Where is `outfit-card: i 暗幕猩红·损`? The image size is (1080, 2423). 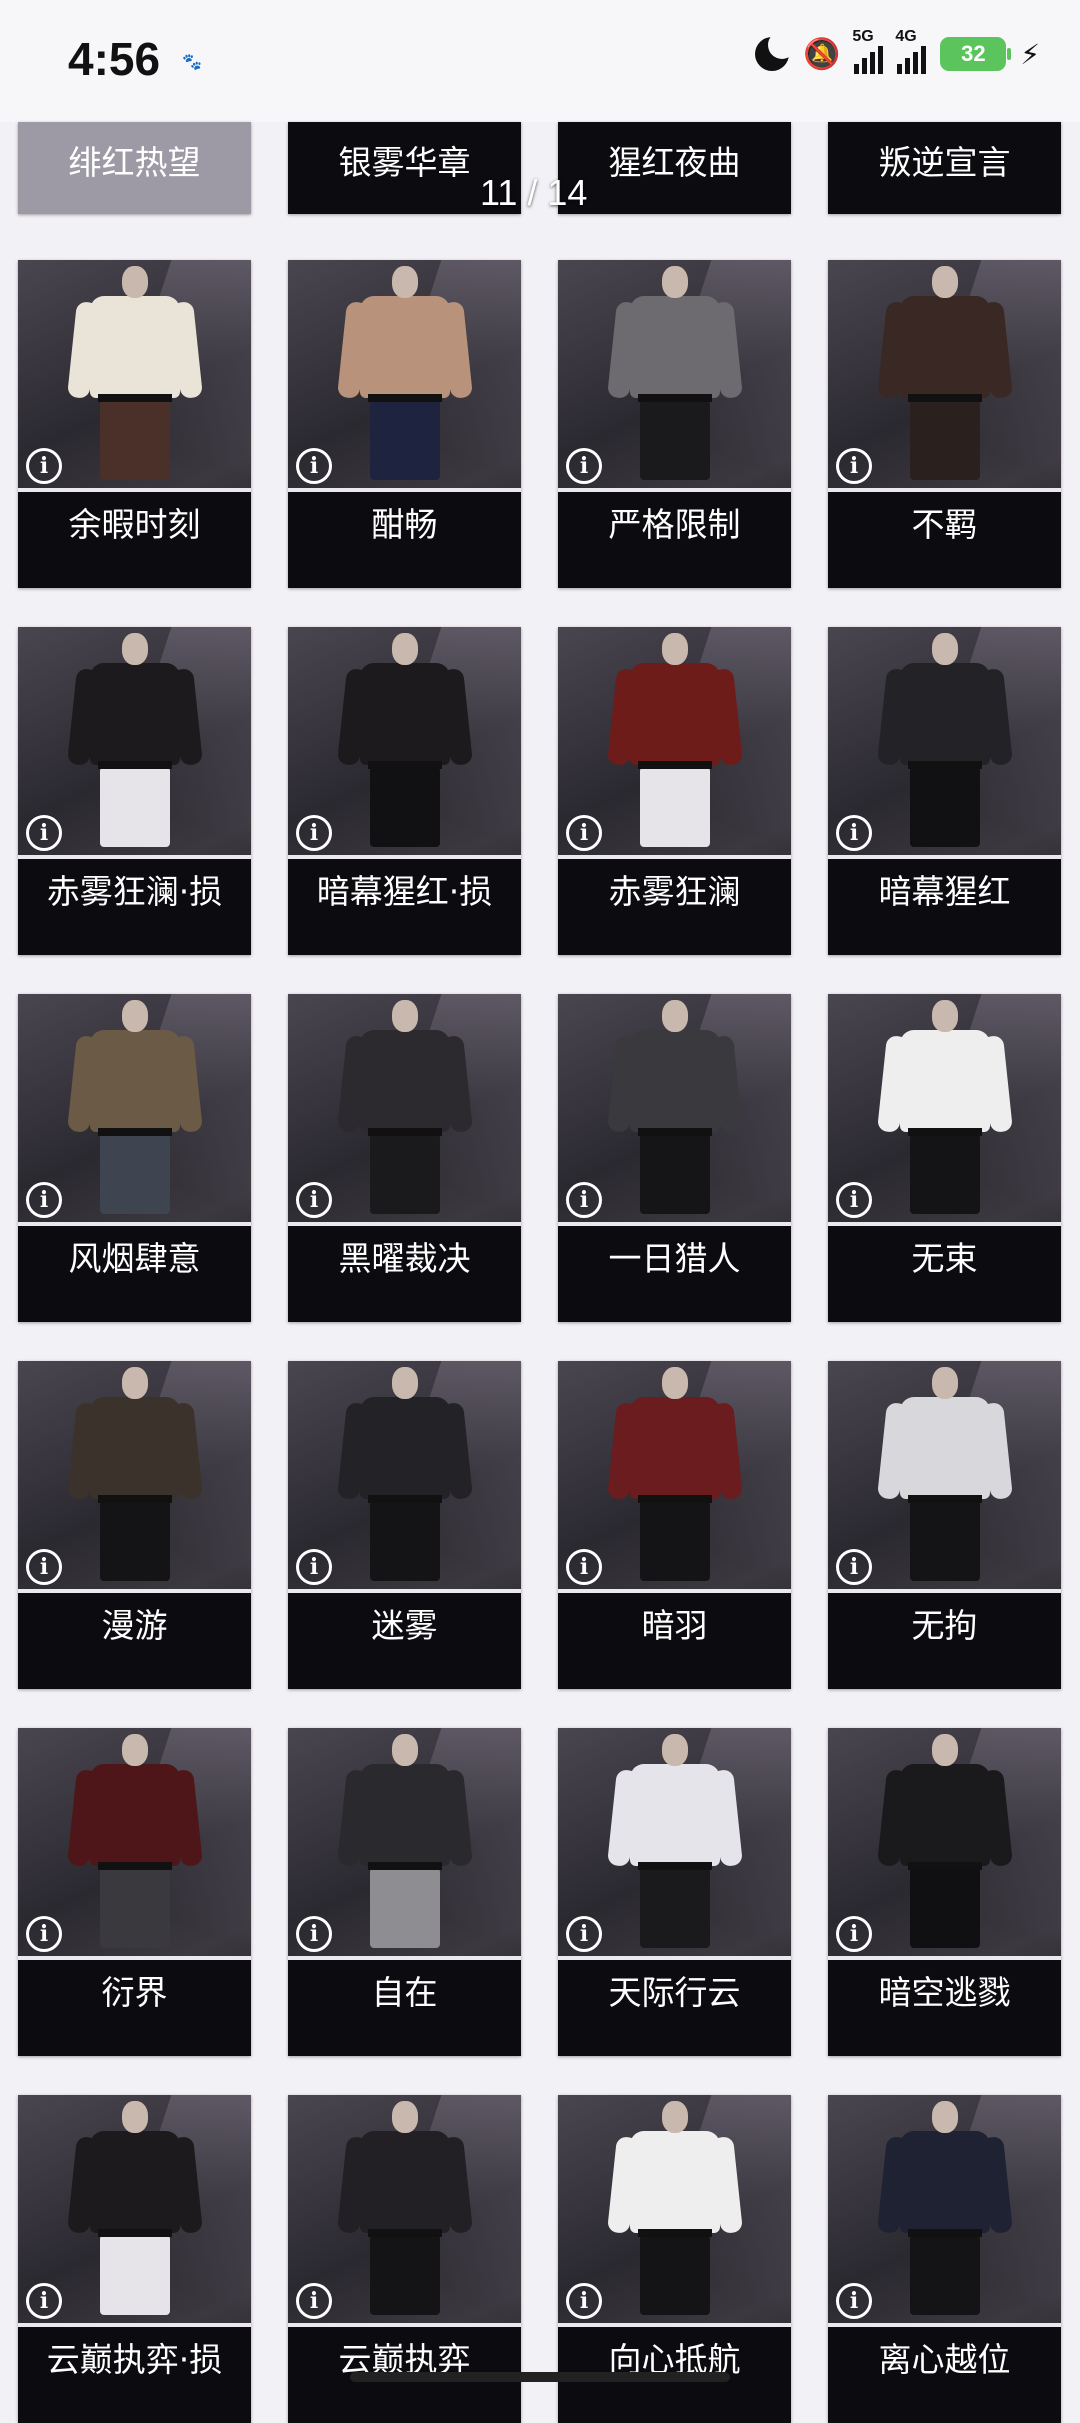 outfit-card: i 暗幕猩红·损 is located at coordinates (404, 791).